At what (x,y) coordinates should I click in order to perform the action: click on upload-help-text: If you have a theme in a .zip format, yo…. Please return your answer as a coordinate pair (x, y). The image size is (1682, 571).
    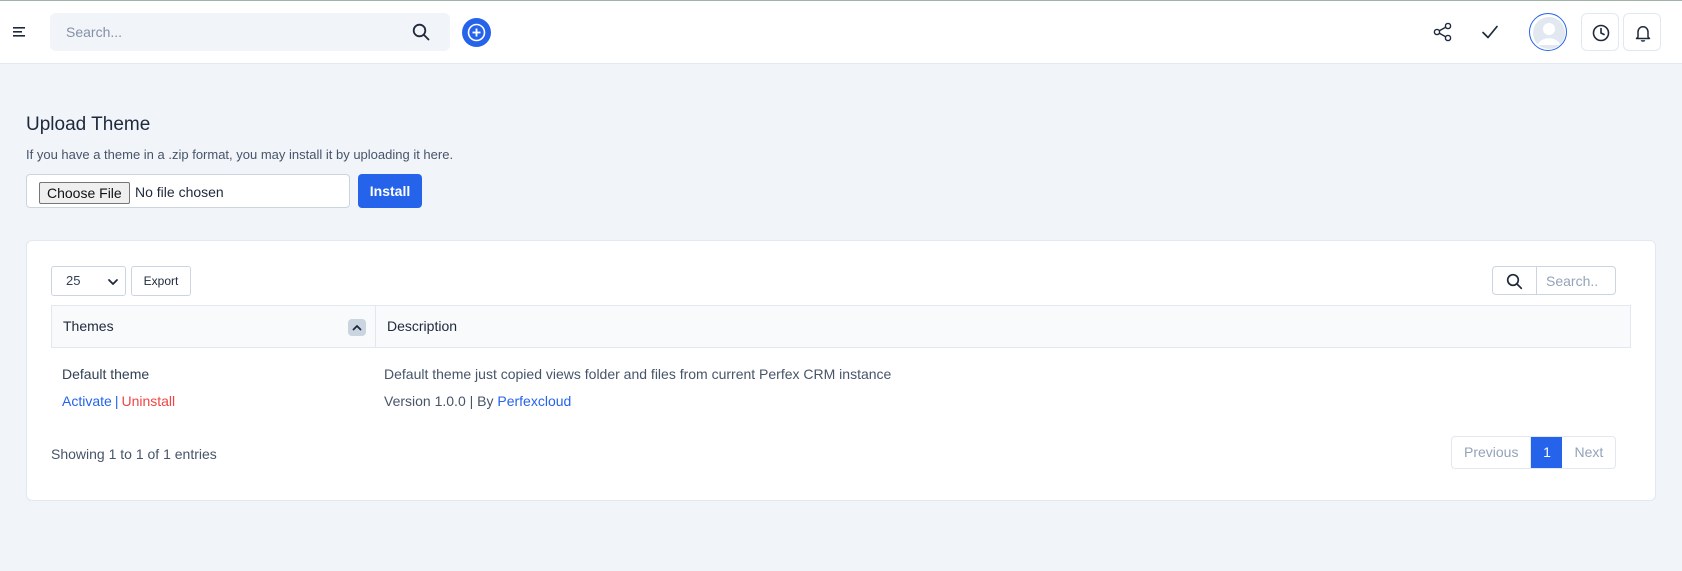
    Looking at the image, I should click on (240, 154).